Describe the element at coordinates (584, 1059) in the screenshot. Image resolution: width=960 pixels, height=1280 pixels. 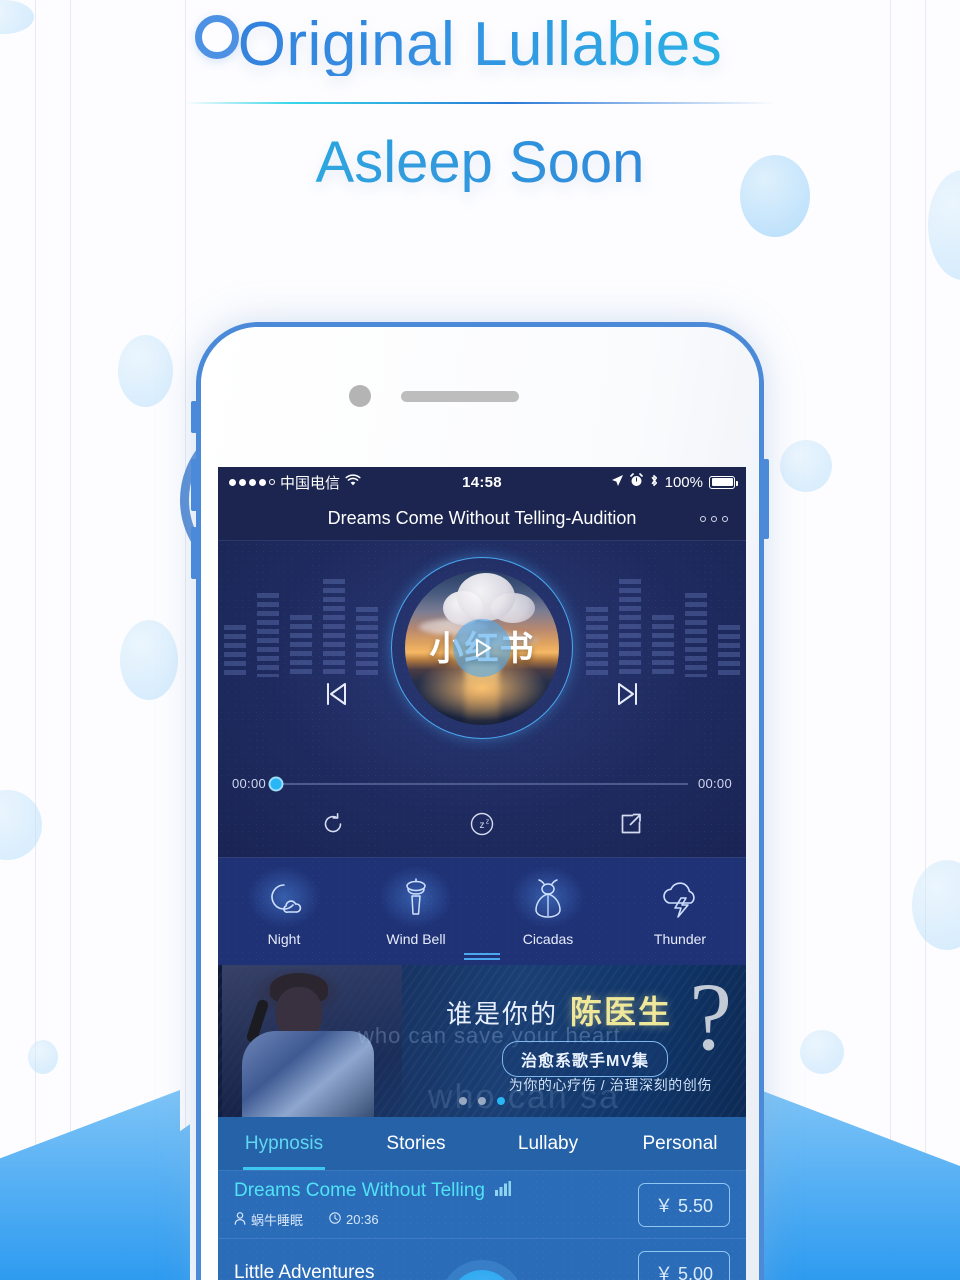
I see `banner-cta-button: 治愈系歌手MV集` at that location.